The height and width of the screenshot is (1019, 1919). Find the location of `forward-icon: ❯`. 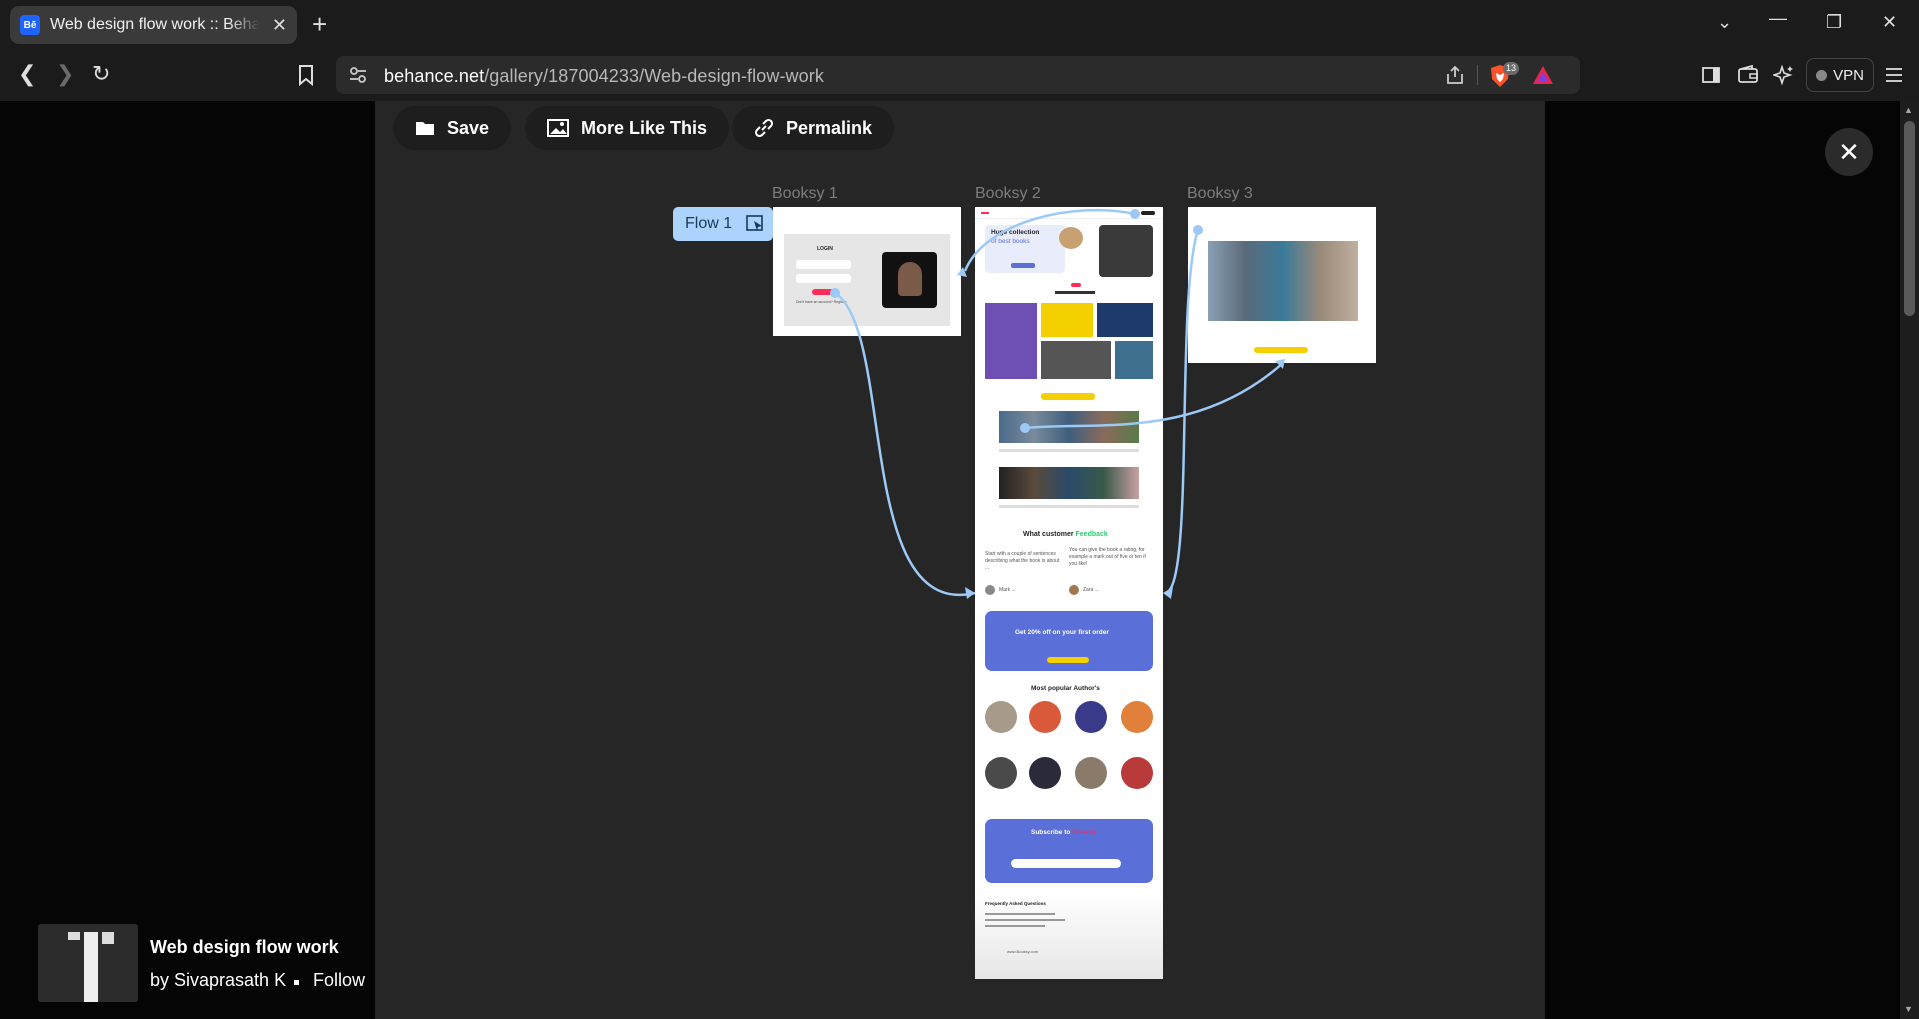

forward-icon: ❯ is located at coordinates (65, 74).